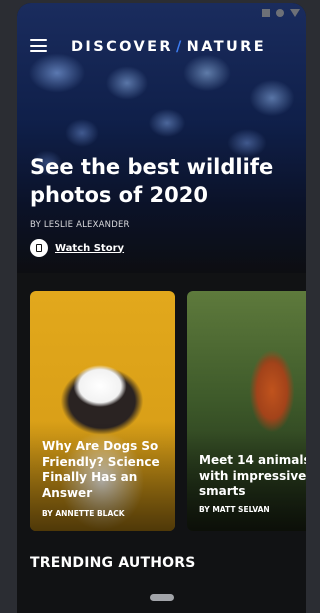  Describe the element at coordinates (266, 13) in the screenshot. I see `square-icon` at that location.